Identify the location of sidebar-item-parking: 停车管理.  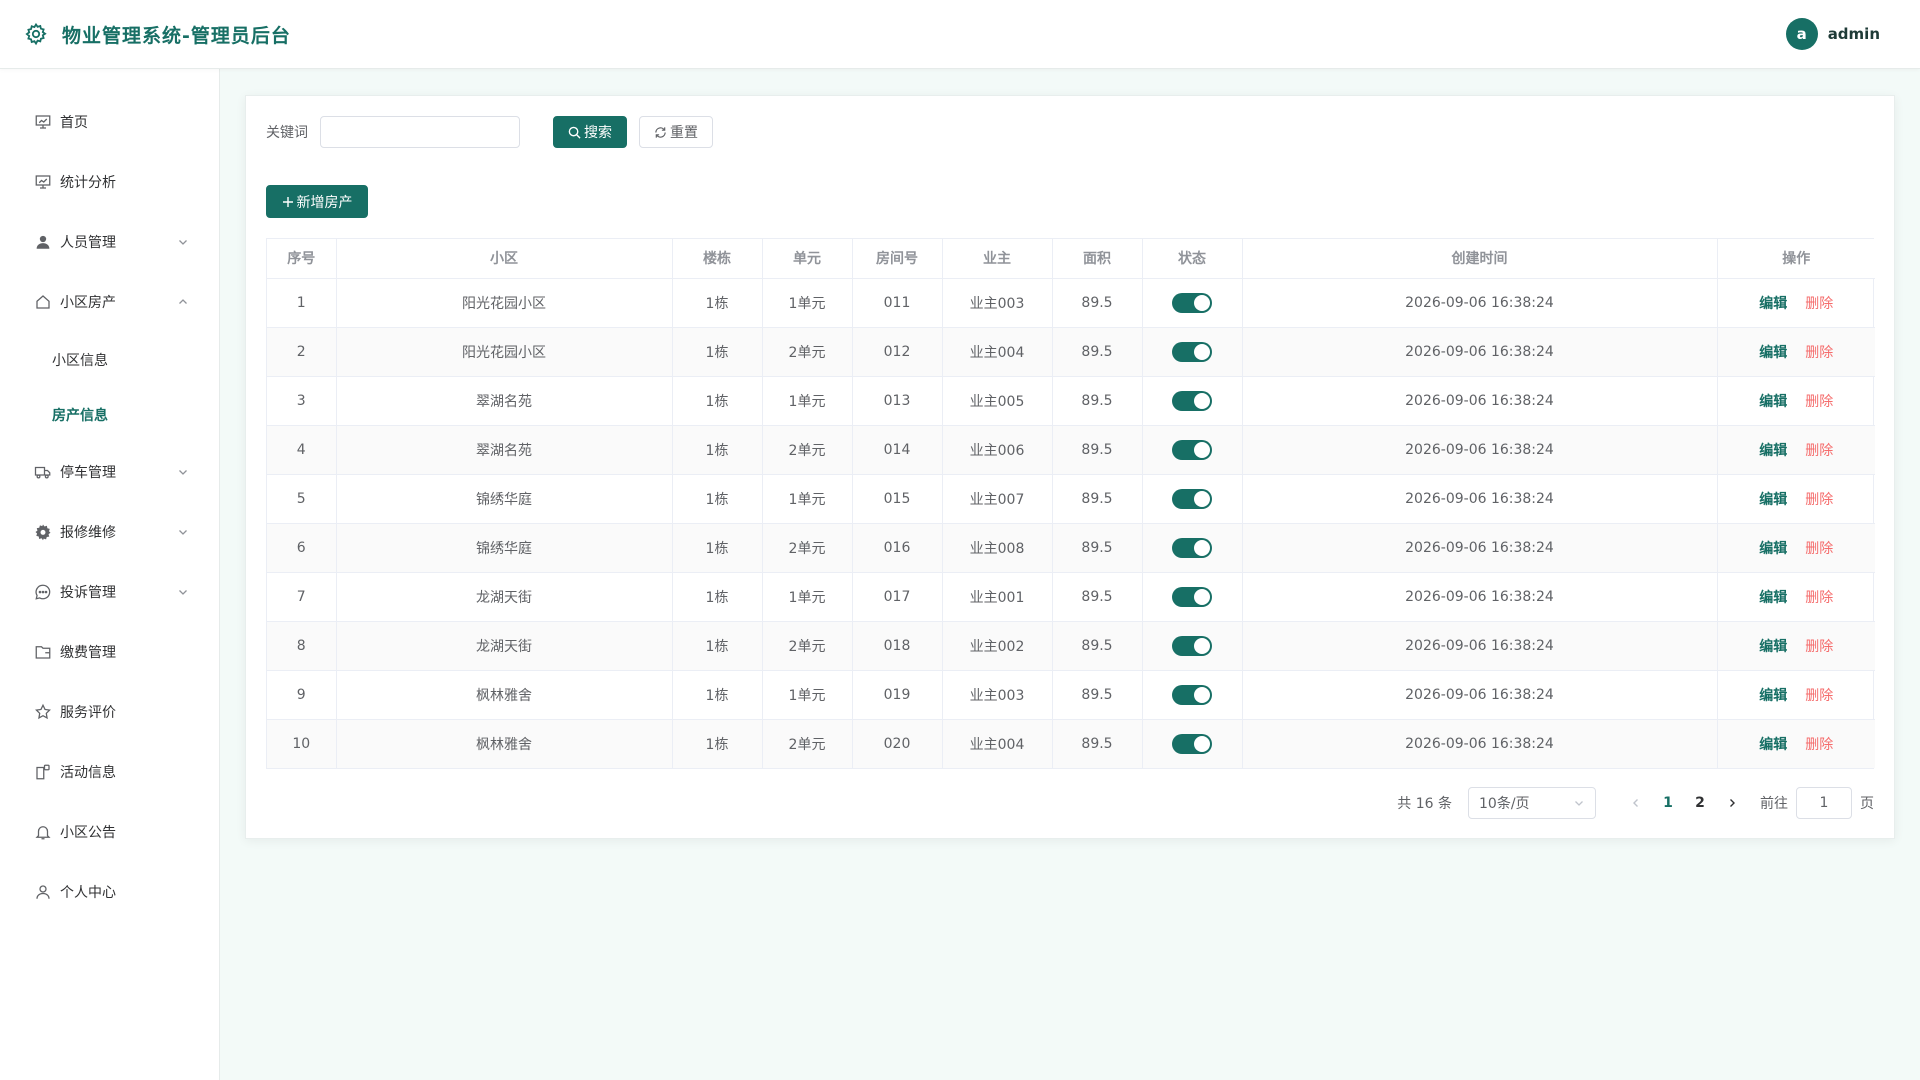
(109, 472).